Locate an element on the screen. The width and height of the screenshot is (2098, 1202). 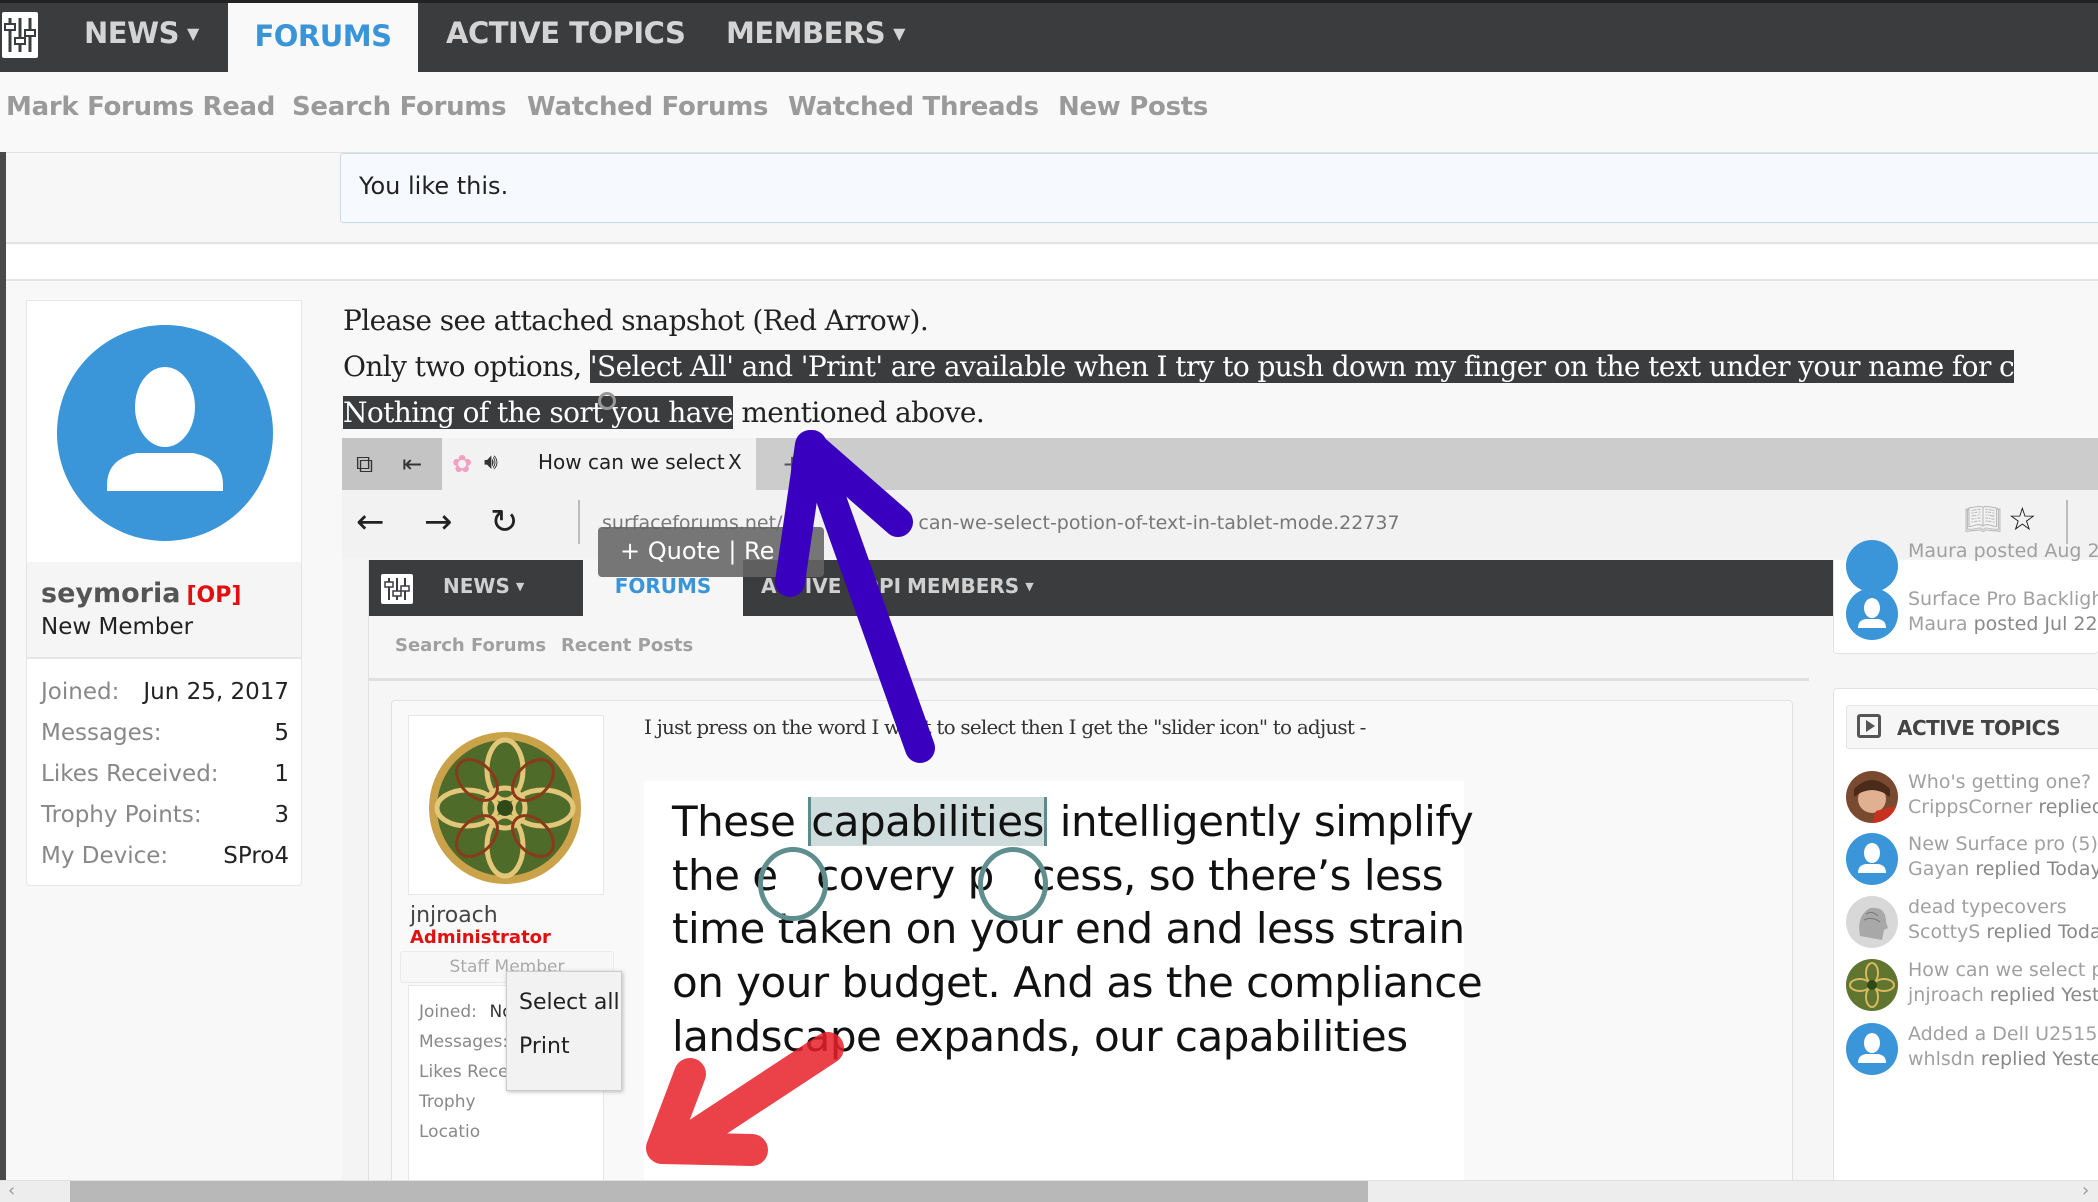
stat-row: Trophy Points: 3 is located at coordinates (165, 815).